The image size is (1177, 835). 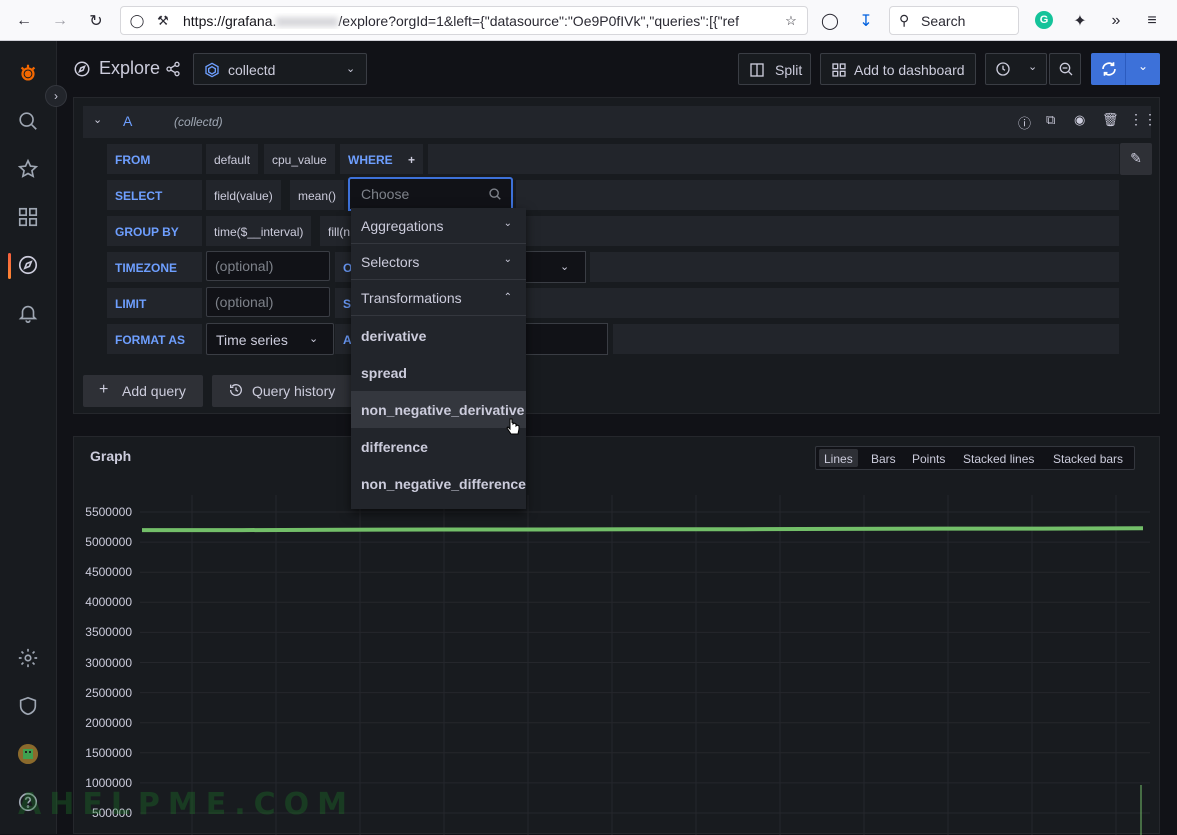 I want to click on divider, so click(x=1125, y=69).